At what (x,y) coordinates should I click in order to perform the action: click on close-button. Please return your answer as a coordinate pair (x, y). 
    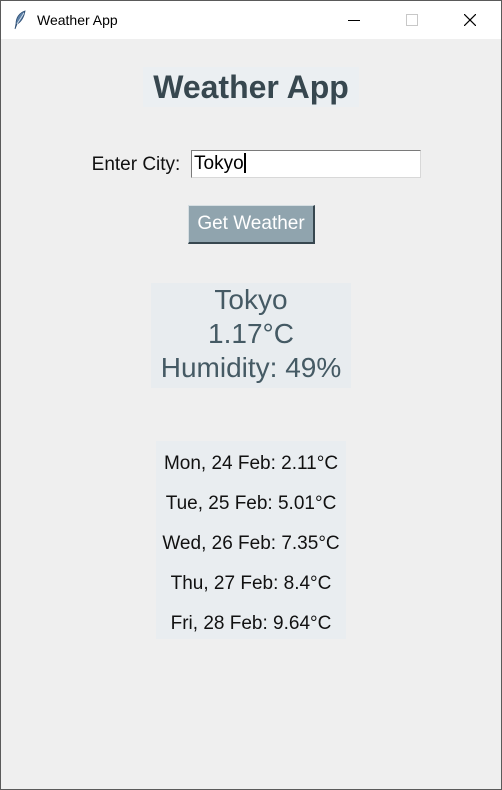
    Looking at the image, I should click on (470, 20).